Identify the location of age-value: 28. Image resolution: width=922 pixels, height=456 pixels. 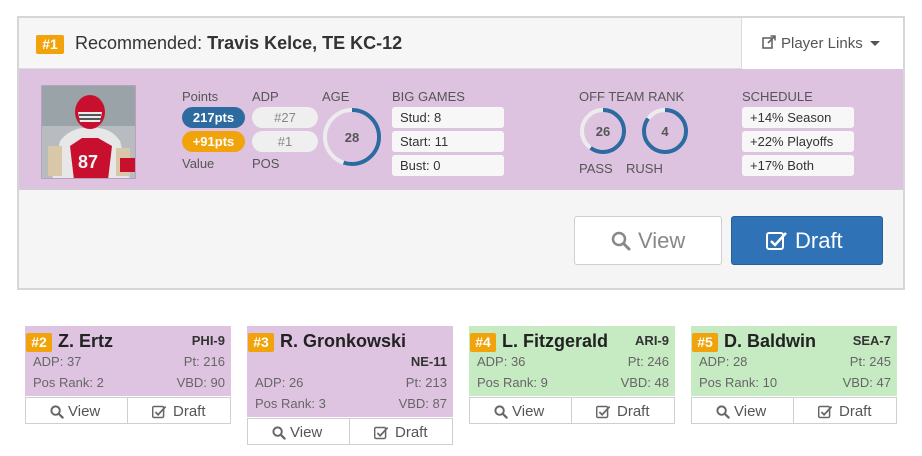
(352, 137).